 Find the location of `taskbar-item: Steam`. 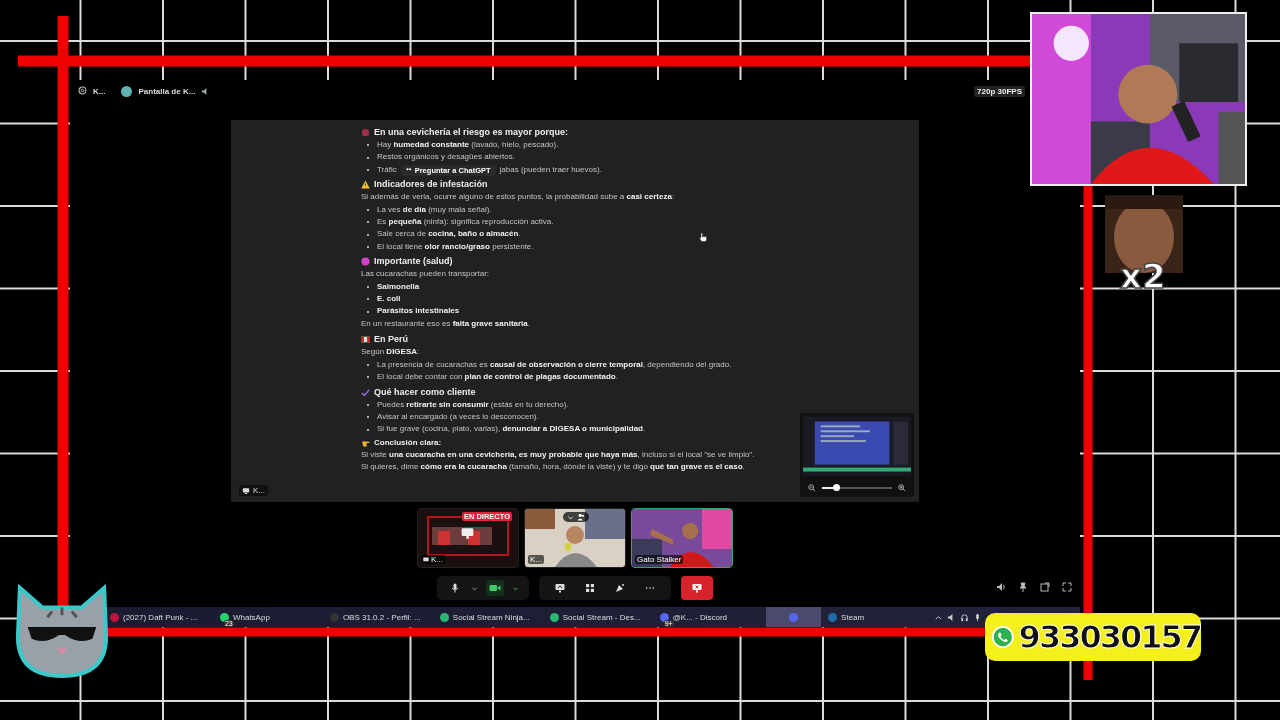

taskbar-item: Steam is located at coordinates (878, 617).